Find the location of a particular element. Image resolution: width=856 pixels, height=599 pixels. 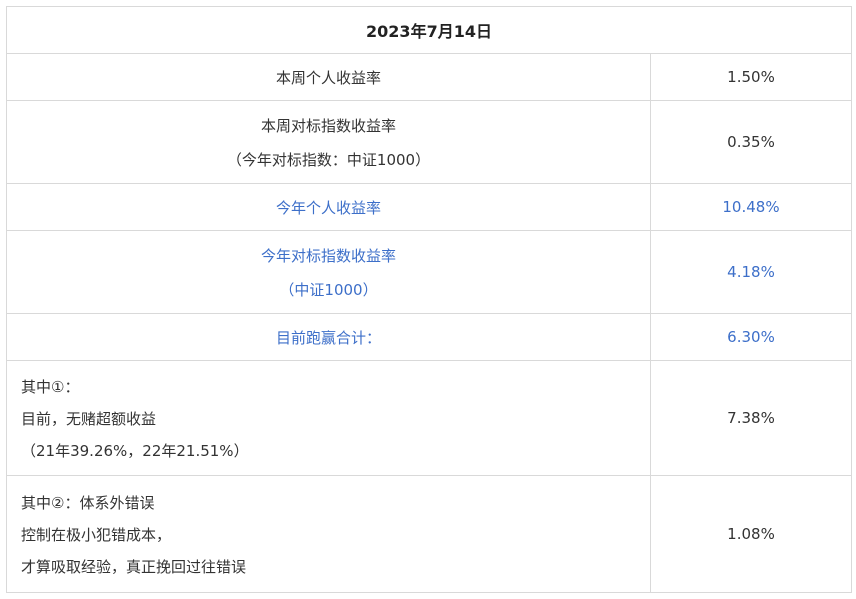

label-line: 目前跑赢合计： is located at coordinates (328, 337).